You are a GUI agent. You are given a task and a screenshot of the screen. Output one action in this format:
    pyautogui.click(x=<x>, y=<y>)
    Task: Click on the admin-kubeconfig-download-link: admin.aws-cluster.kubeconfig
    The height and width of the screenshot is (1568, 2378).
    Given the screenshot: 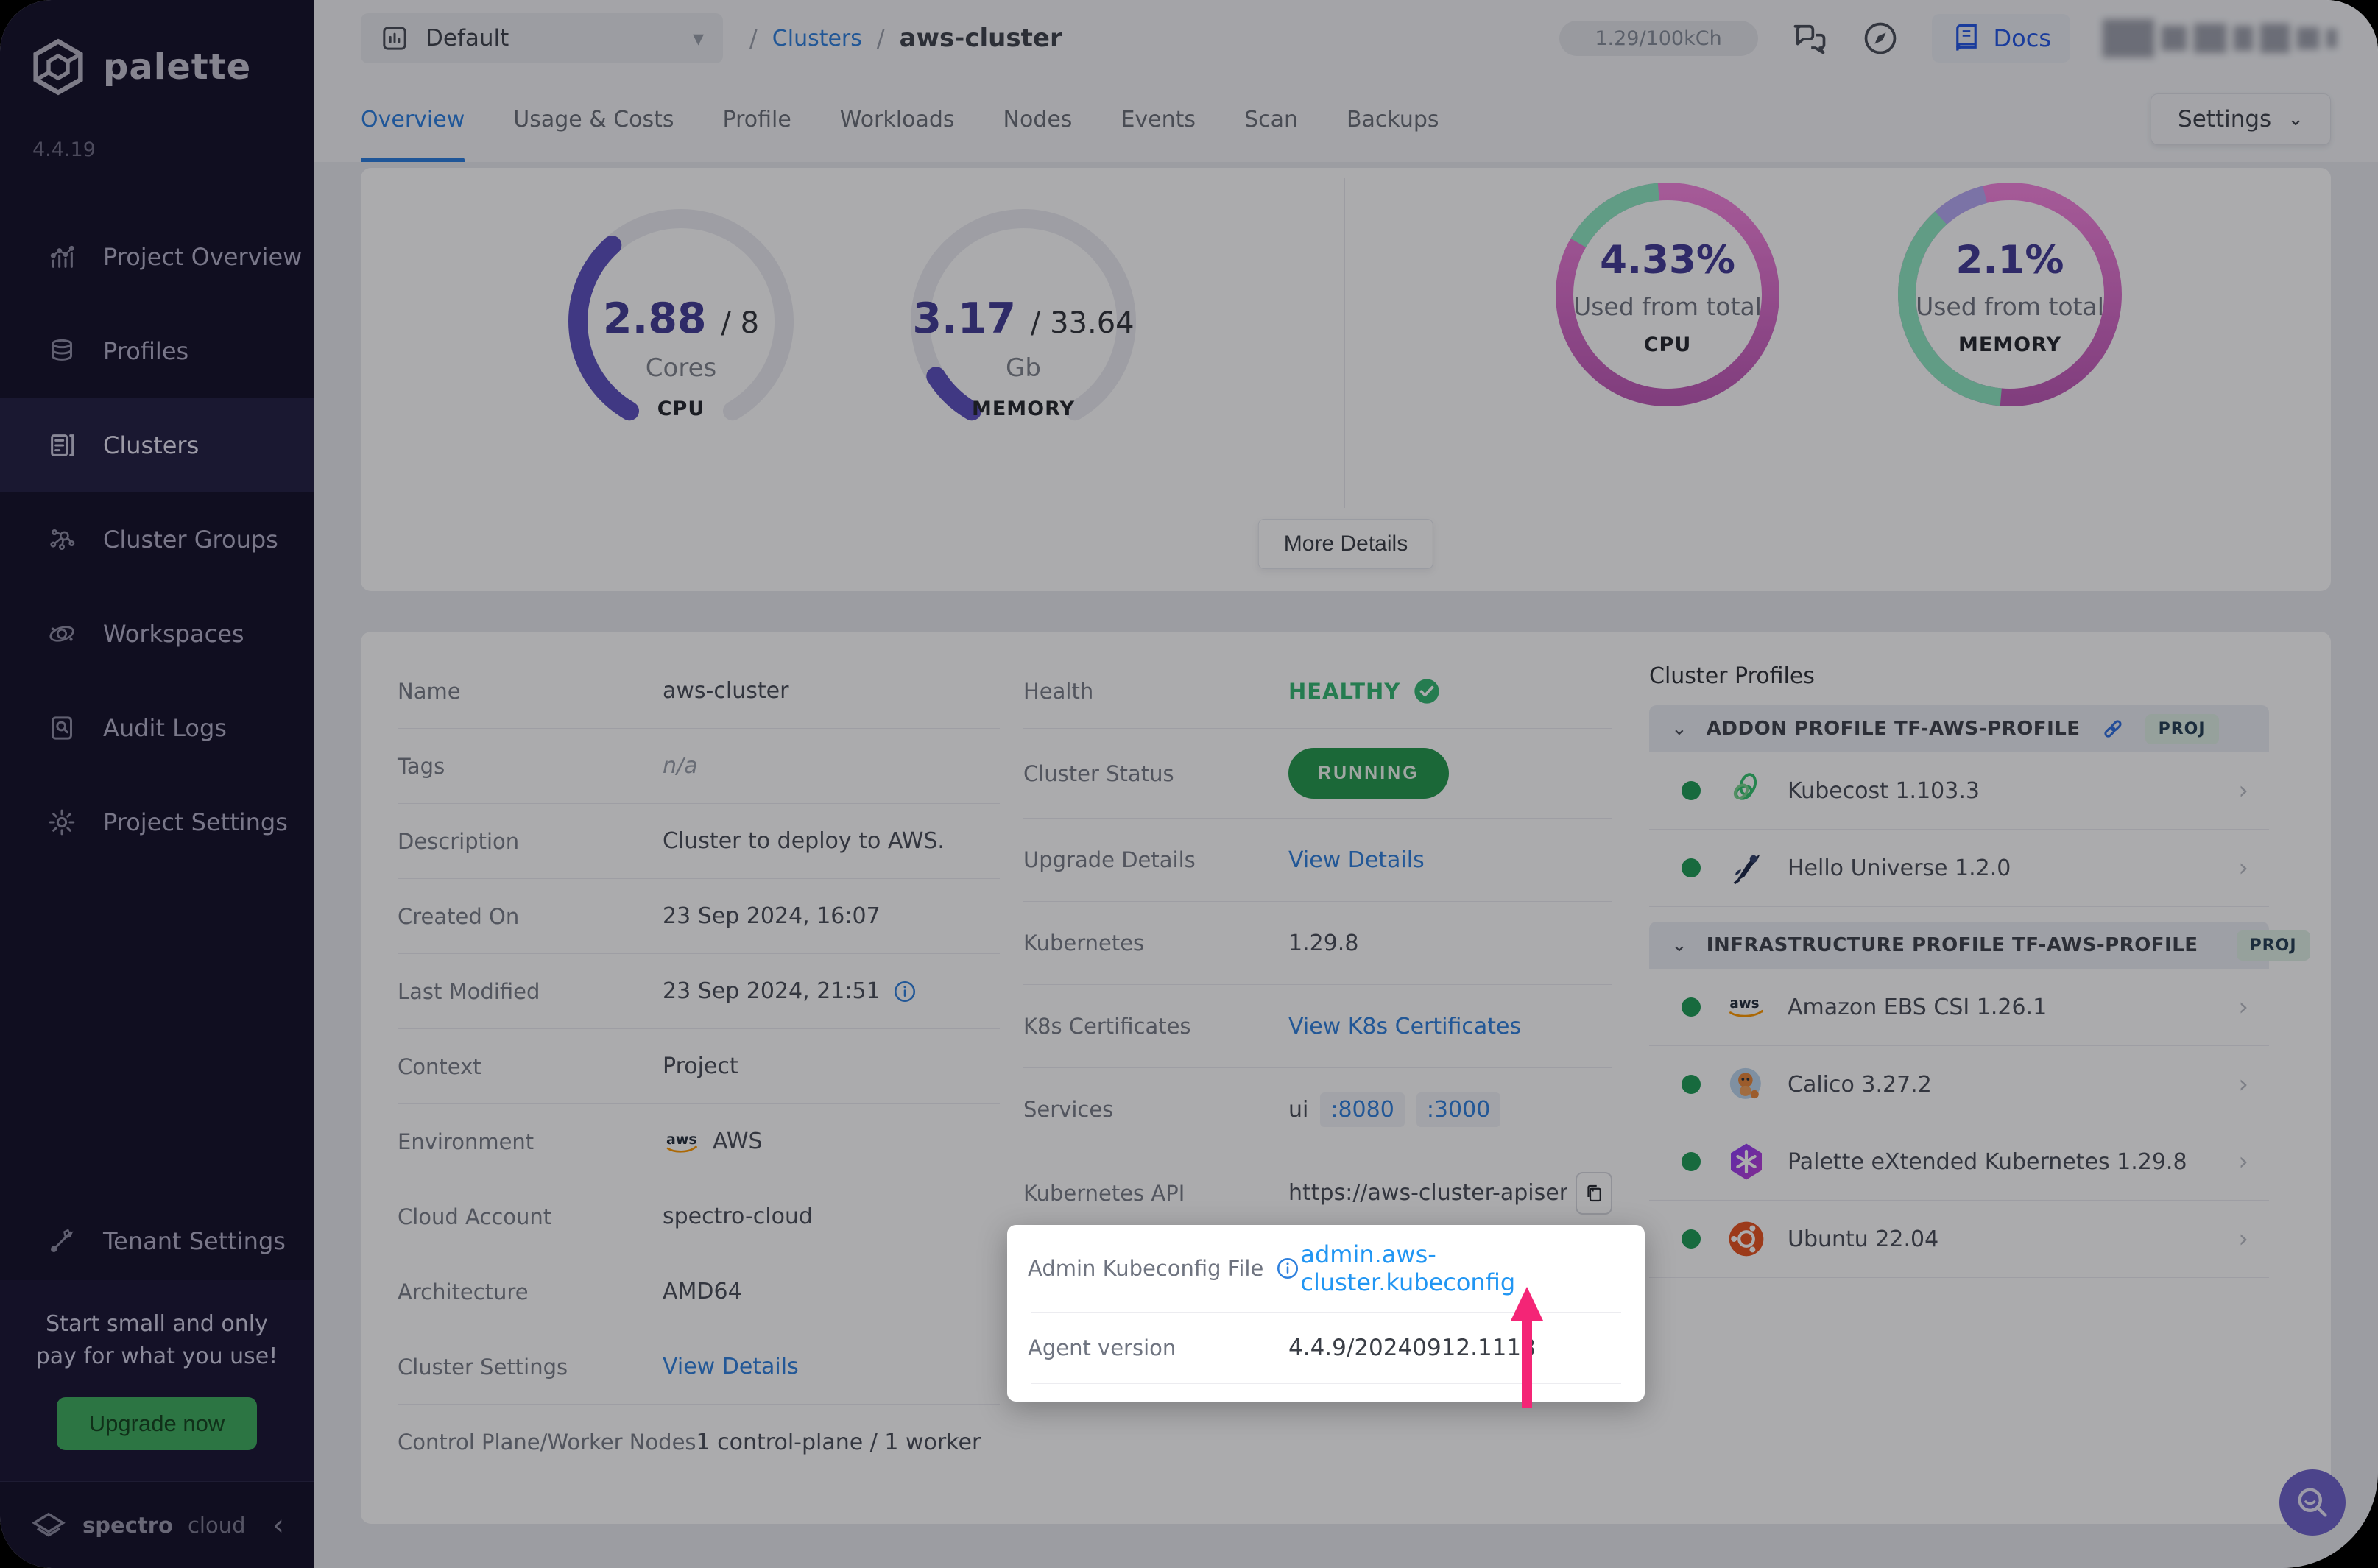 What is the action you would take?
    pyautogui.click(x=1462, y=1268)
    